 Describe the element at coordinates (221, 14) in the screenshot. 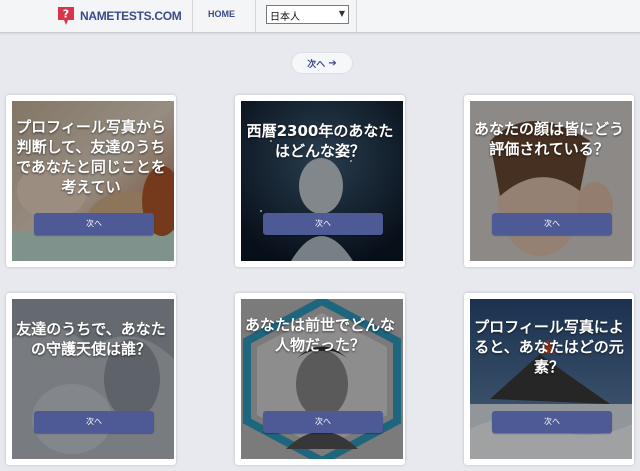

I see `nav-home-link: HOME` at that location.